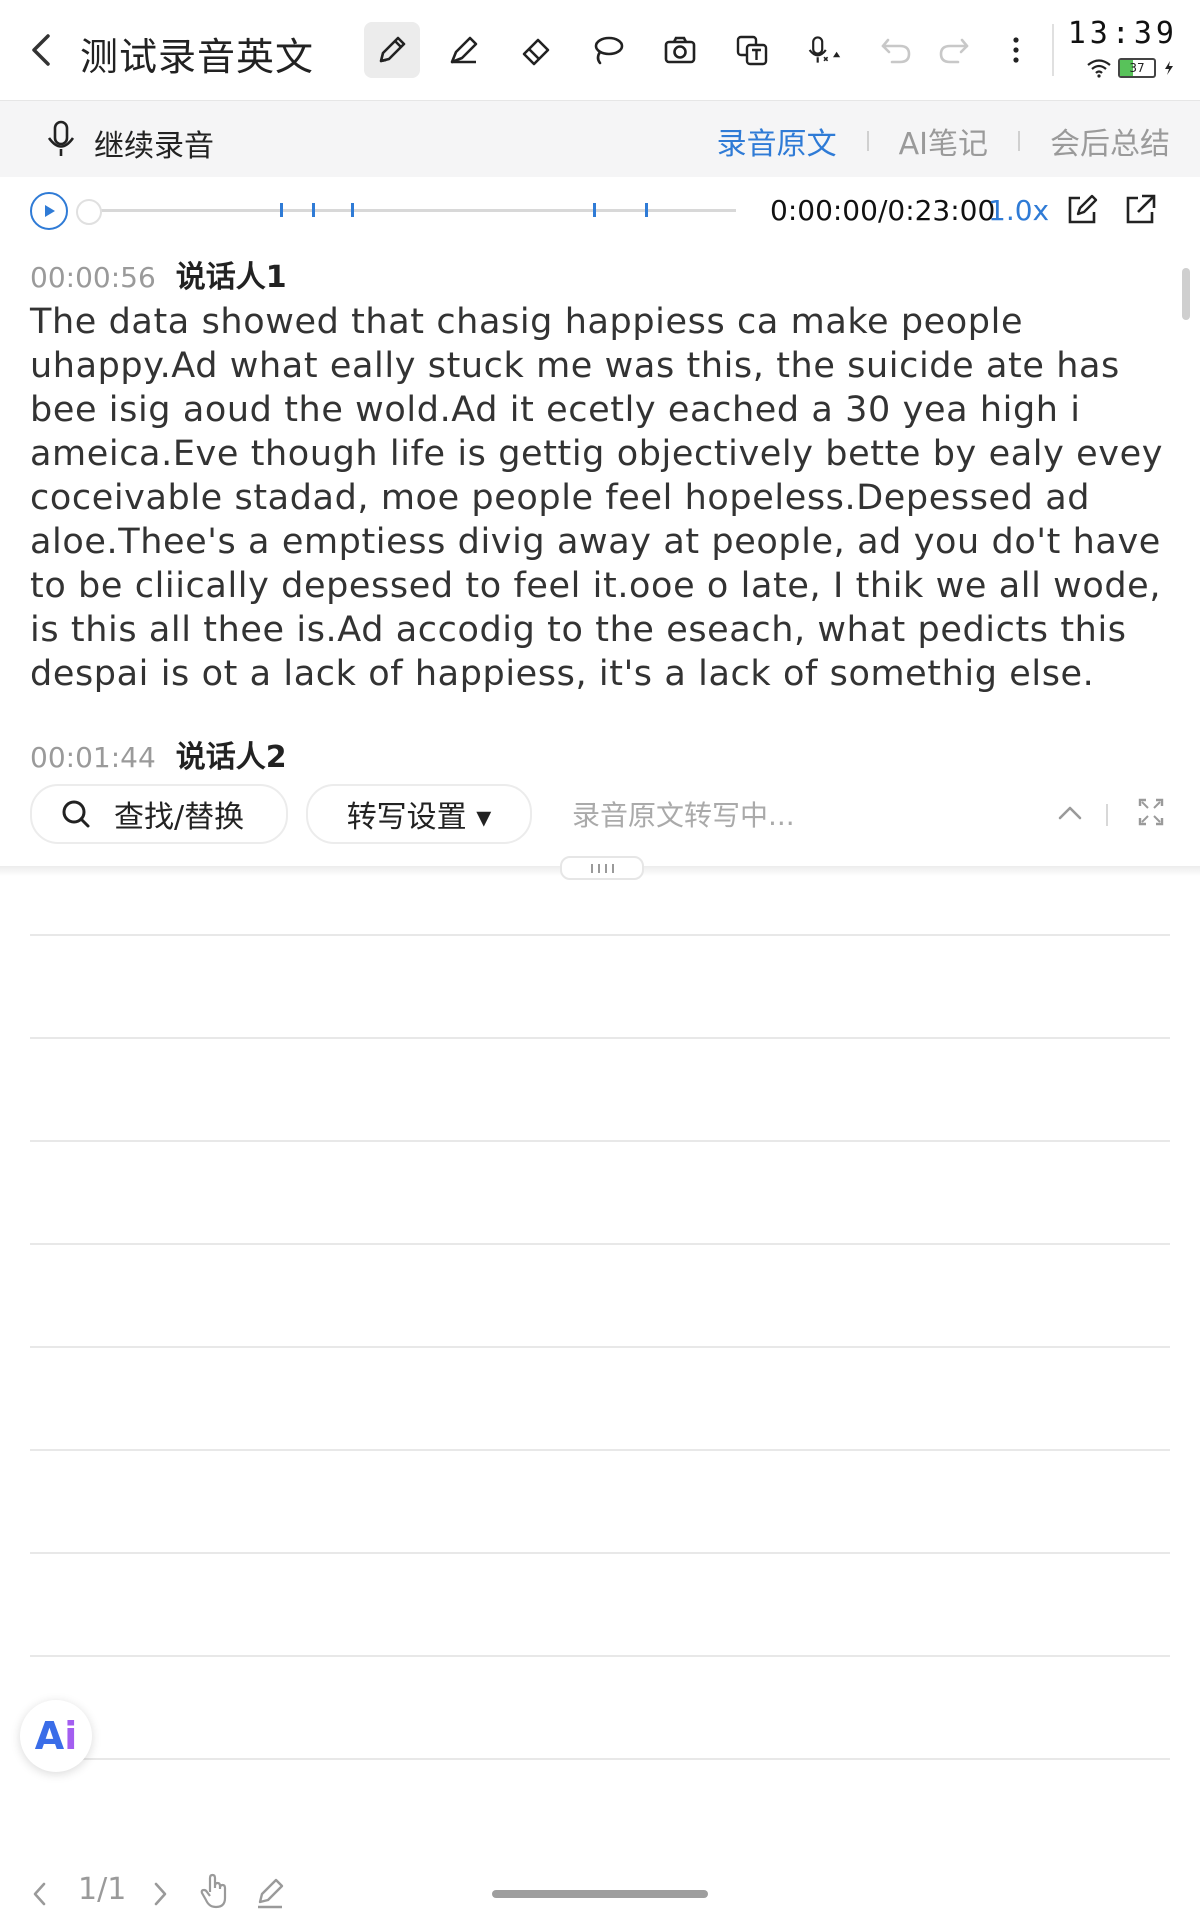 This screenshot has width=1200, height=1920. I want to click on speaker-label: 说话人2, so click(231, 754).